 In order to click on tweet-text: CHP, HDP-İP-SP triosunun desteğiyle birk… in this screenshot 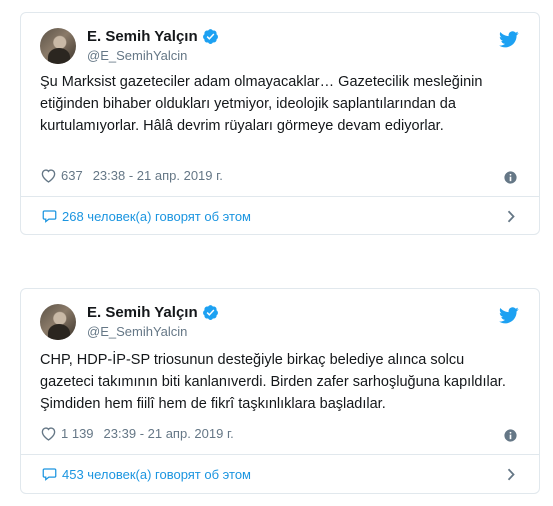, I will do `click(273, 382)`.